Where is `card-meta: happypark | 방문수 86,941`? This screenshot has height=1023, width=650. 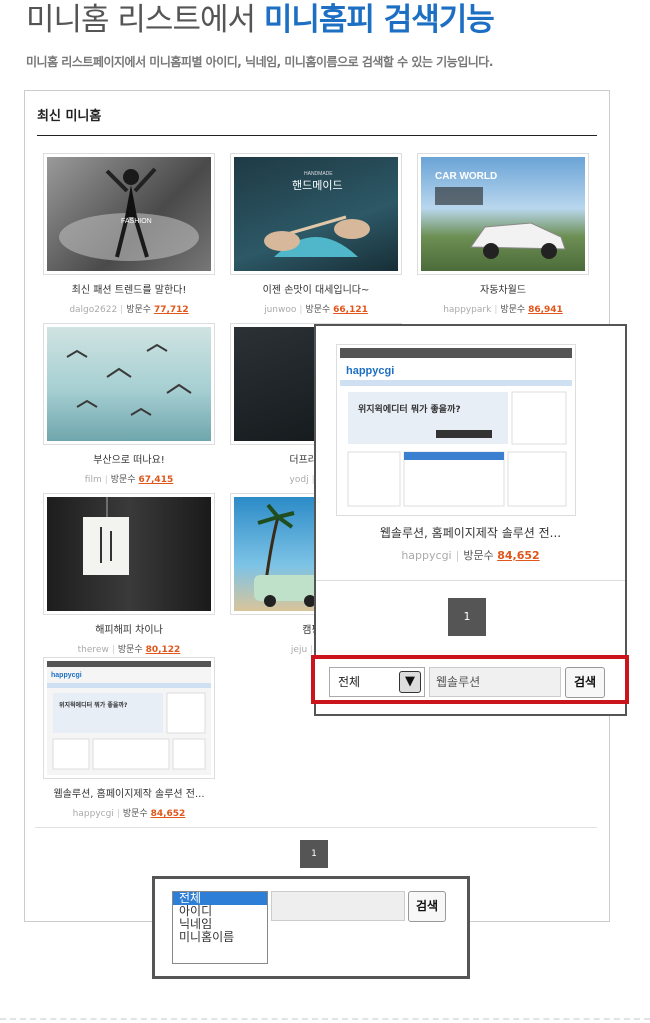 card-meta: happypark | 방문수 86,941 is located at coordinates (503, 310).